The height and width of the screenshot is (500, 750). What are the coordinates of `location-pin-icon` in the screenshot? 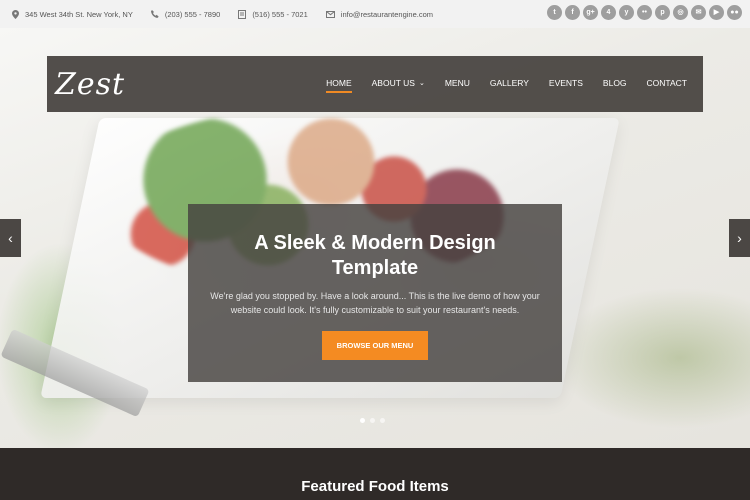 It's located at (15, 14).